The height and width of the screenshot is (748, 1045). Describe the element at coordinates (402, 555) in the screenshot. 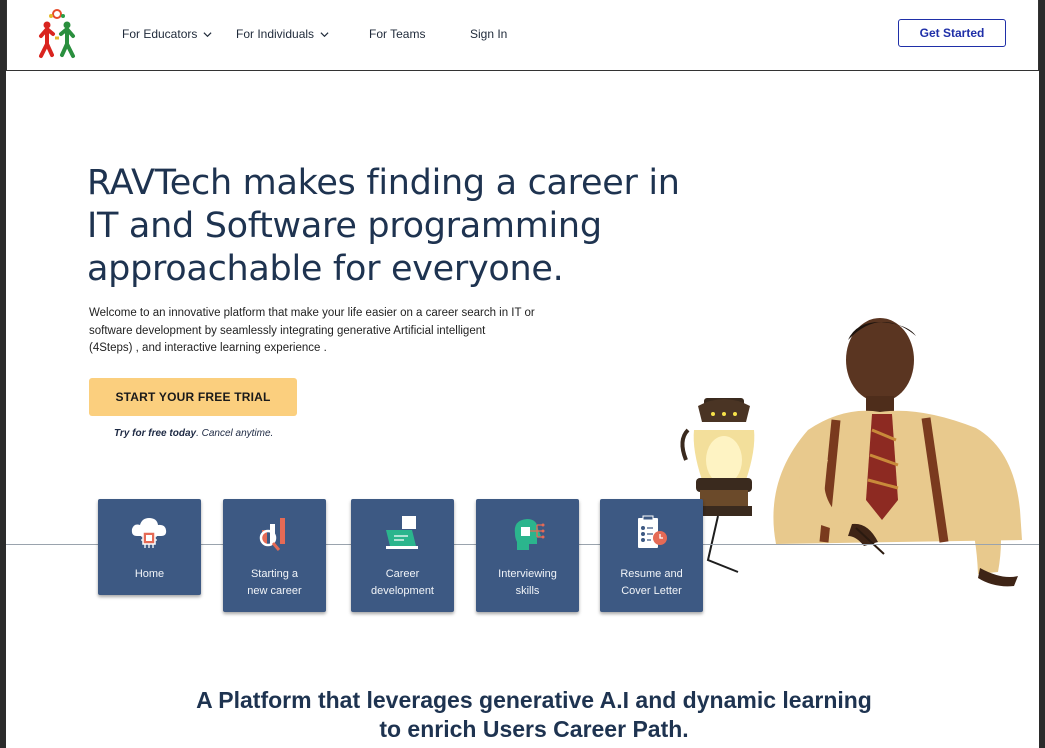

I see `card-career-development: Career development` at that location.